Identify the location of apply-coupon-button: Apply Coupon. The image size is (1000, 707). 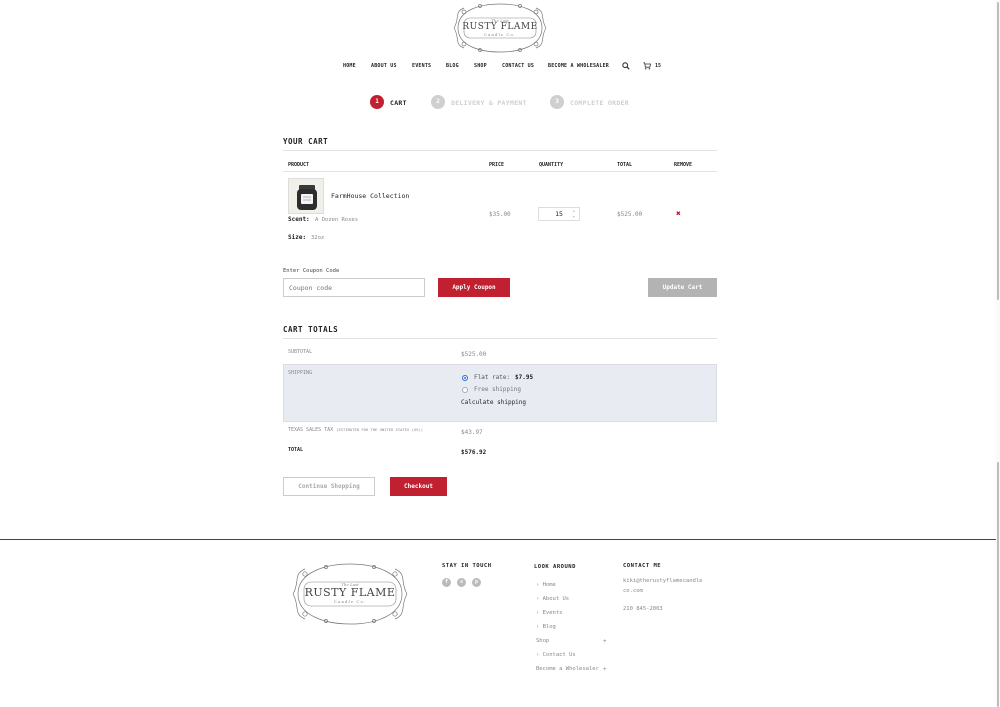
(474, 287).